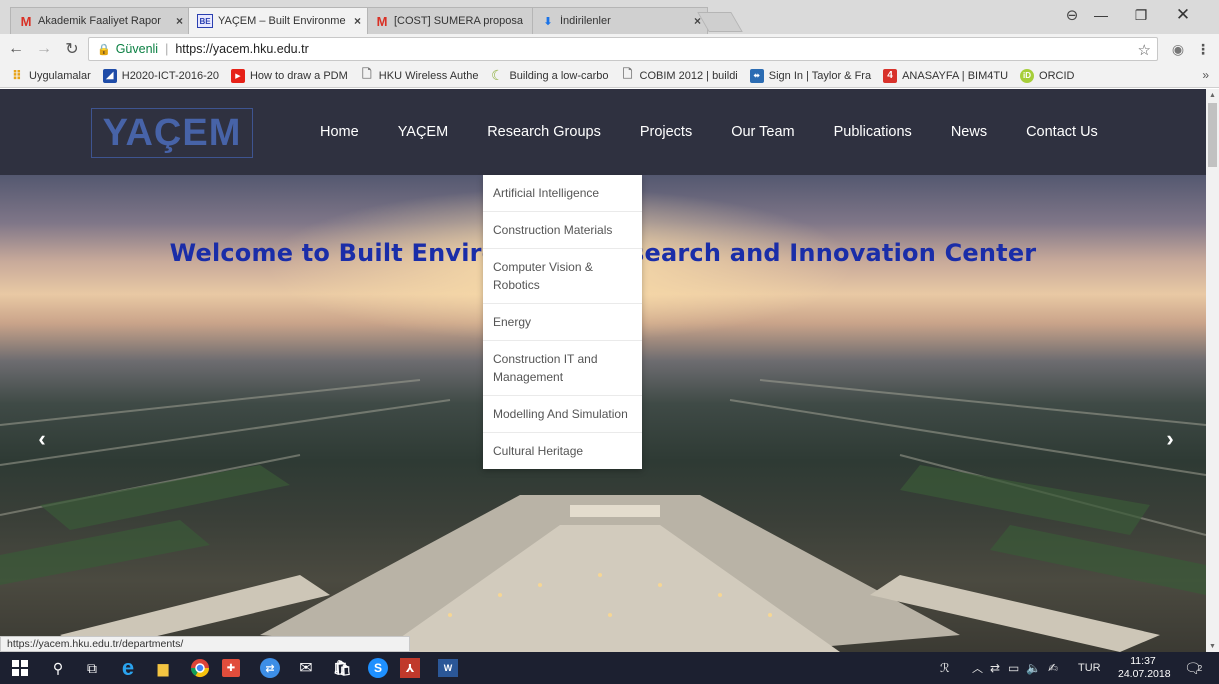 The width and height of the screenshot is (1219, 684). What do you see at coordinates (282, 21) in the screenshot?
I see `tab-title: YAÇEM – Built Environme` at bounding box center [282, 21].